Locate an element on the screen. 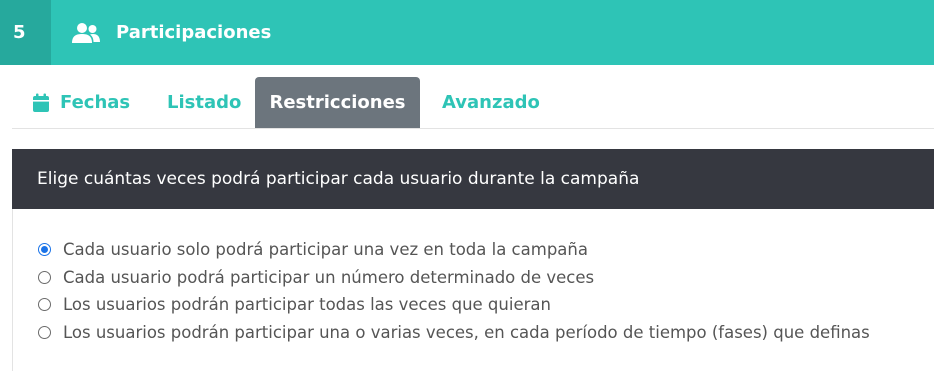 This screenshot has height=371, width=934. users-icon is located at coordinates (86, 33).